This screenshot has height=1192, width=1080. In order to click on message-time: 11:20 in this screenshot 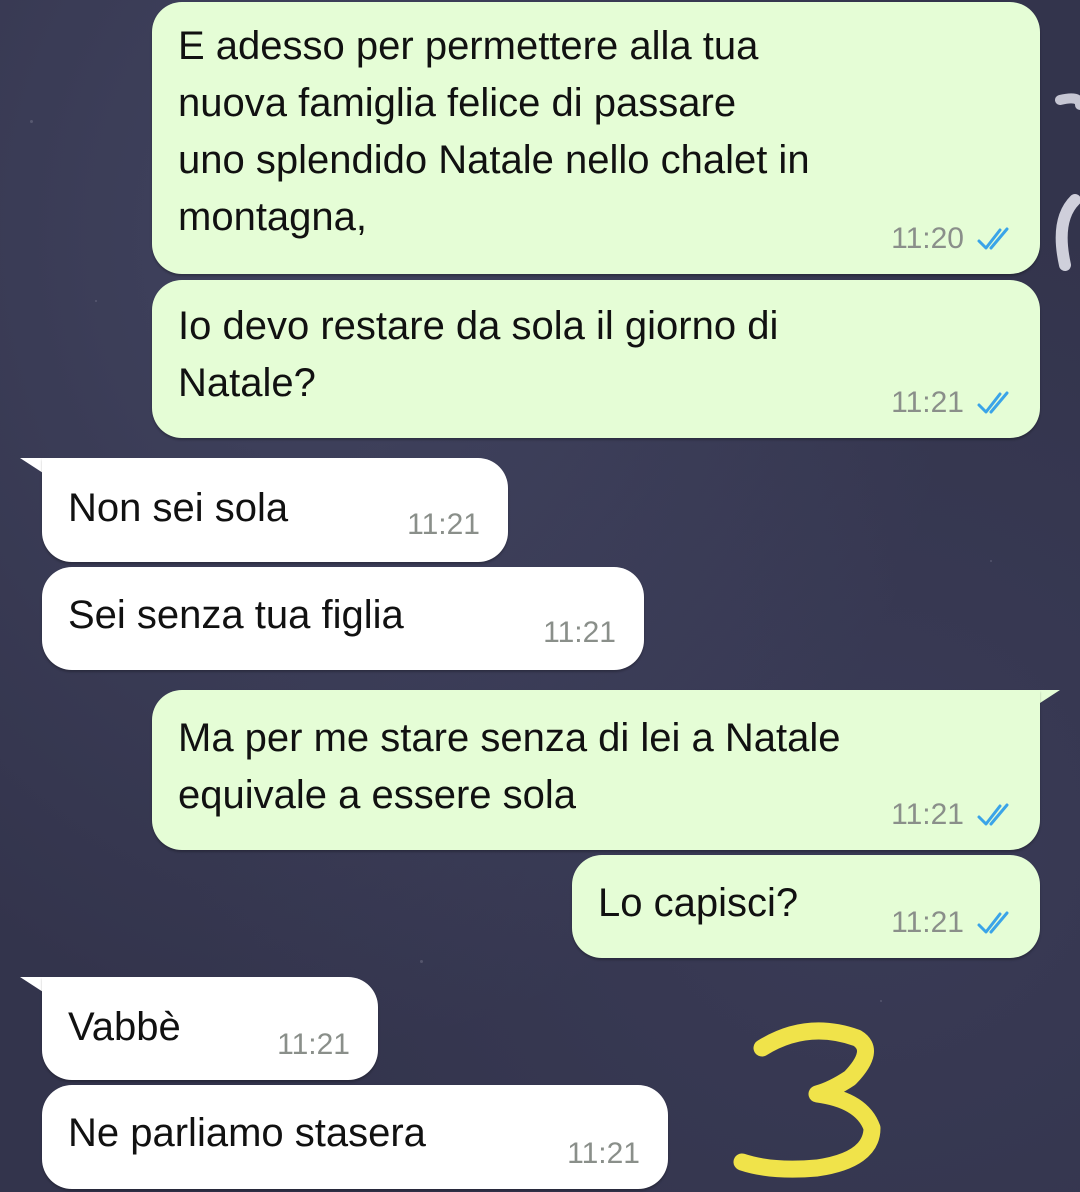, I will do `click(927, 238)`.